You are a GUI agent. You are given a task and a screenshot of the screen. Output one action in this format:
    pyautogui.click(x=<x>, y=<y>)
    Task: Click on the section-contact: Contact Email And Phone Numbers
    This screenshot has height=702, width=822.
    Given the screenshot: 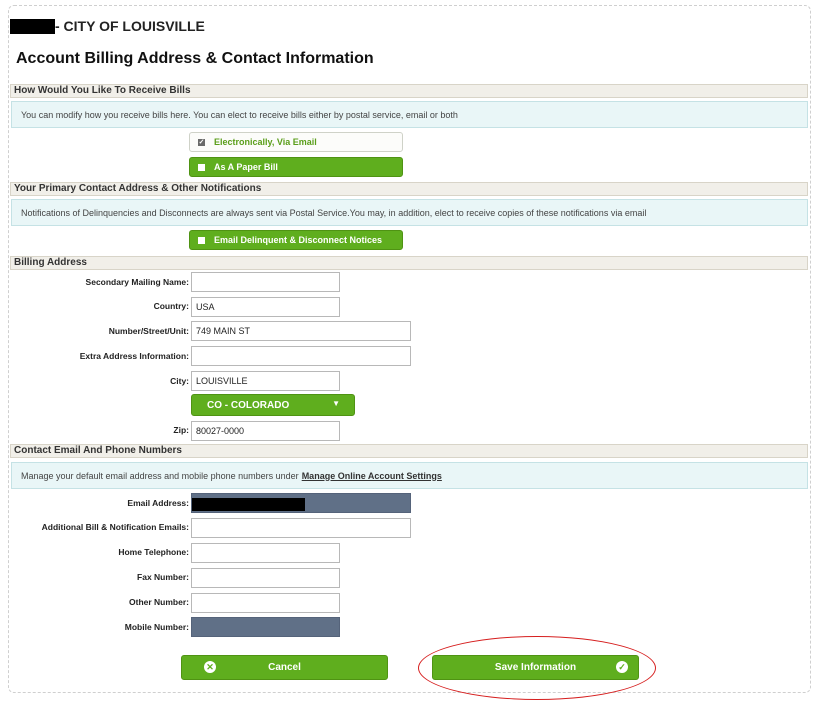 What is the action you would take?
    pyautogui.click(x=409, y=451)
    